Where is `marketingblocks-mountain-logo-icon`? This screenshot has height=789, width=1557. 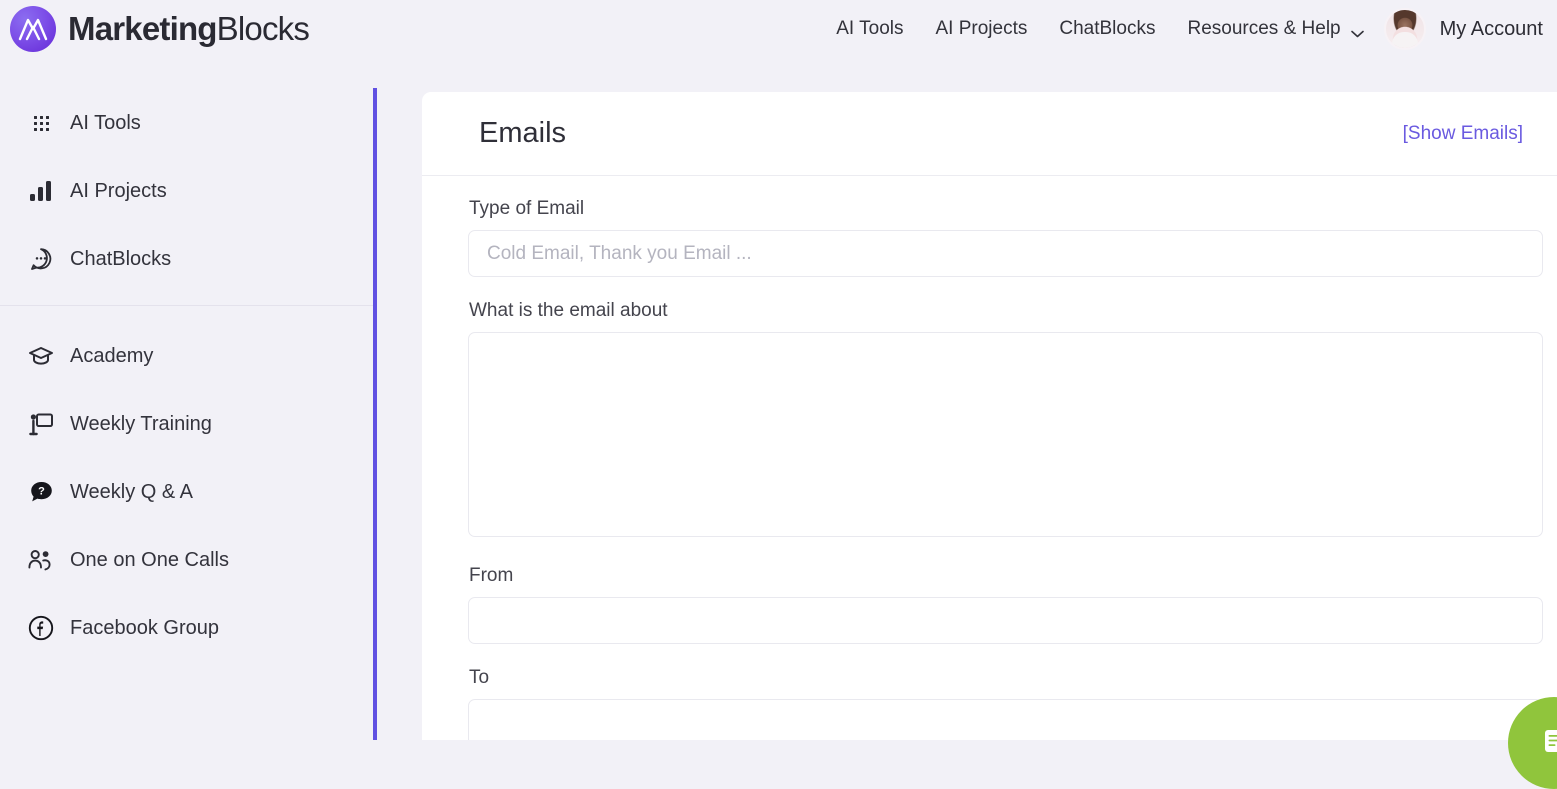
marketingblocks-mountain-logo-icon is located at coordinates (33, 29).